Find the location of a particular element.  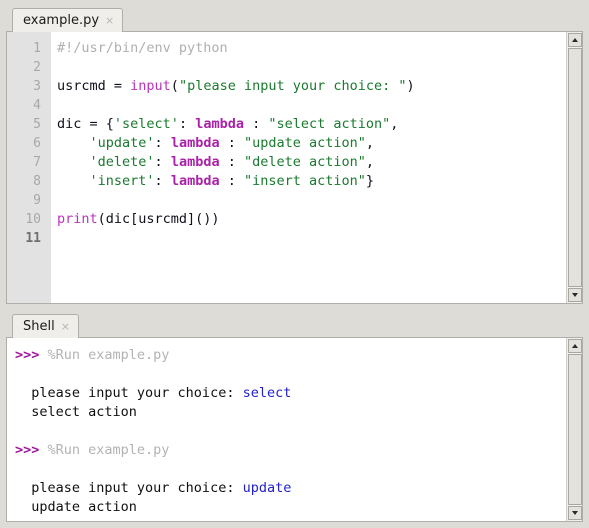

token-plain: dic = { is located at coordinates (85, 124).